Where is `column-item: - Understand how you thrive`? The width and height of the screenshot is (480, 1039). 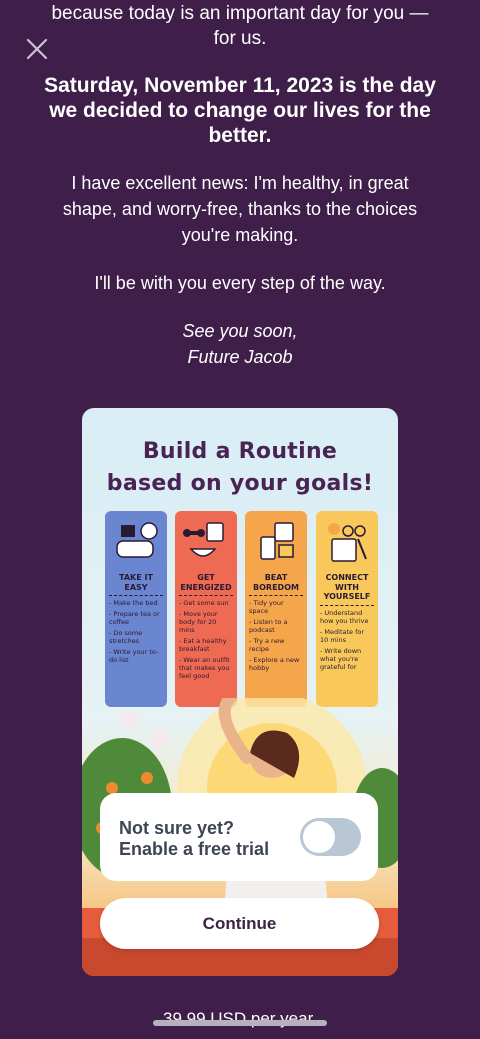 column-item: - Understand how you thrive is located at coordinates (344, 616).